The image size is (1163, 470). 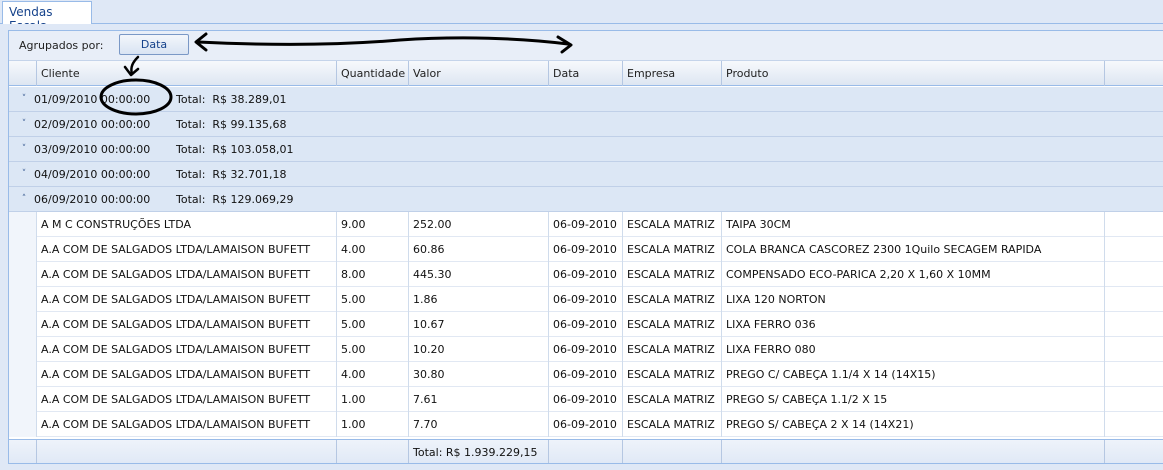 What do you see at coordinates (372, 73) in the screenshot?
I see `column-header-quantidade: Quantidade` at bounding box center [372, 73].